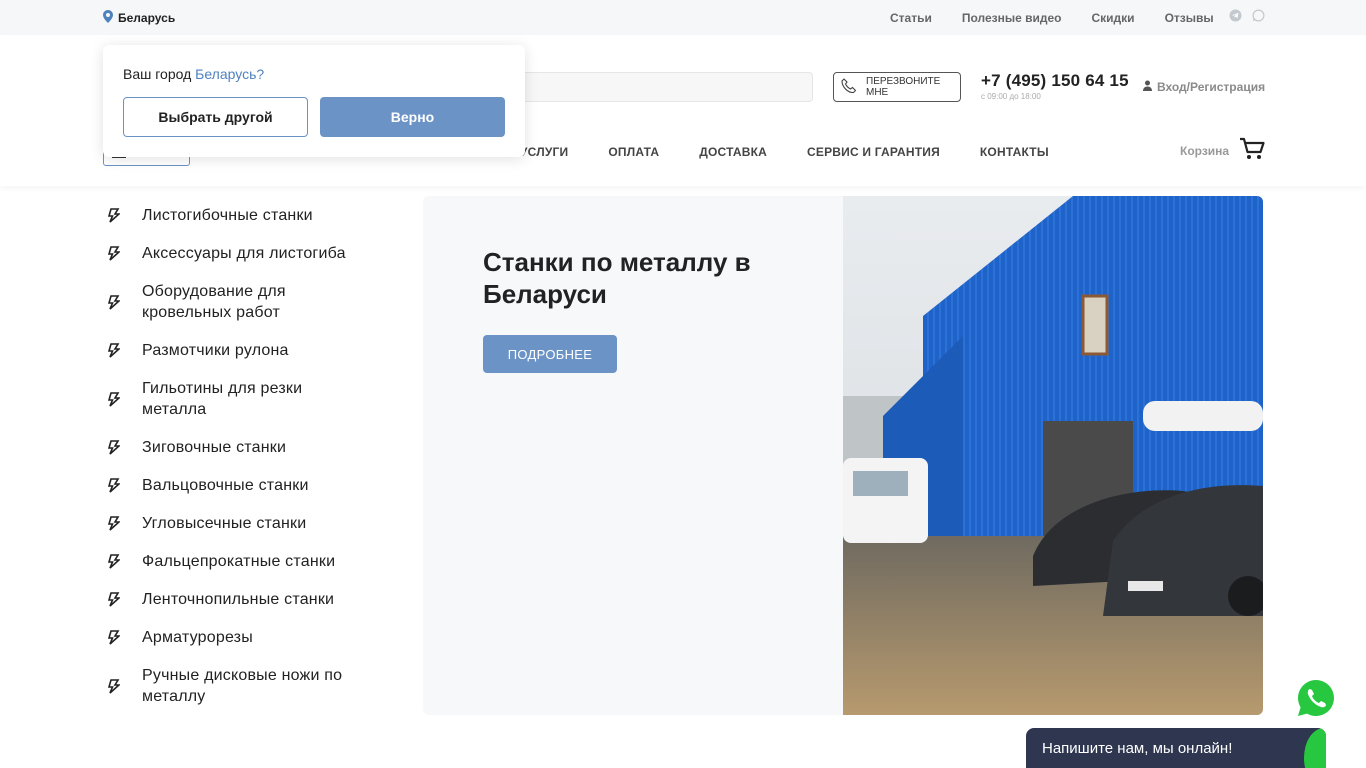 The image size is (1366, 768). What do you see at coordinates (157, 74) in the screenshot?
I see `city-question-text: Ваш город` at bounding box center [157, 74].